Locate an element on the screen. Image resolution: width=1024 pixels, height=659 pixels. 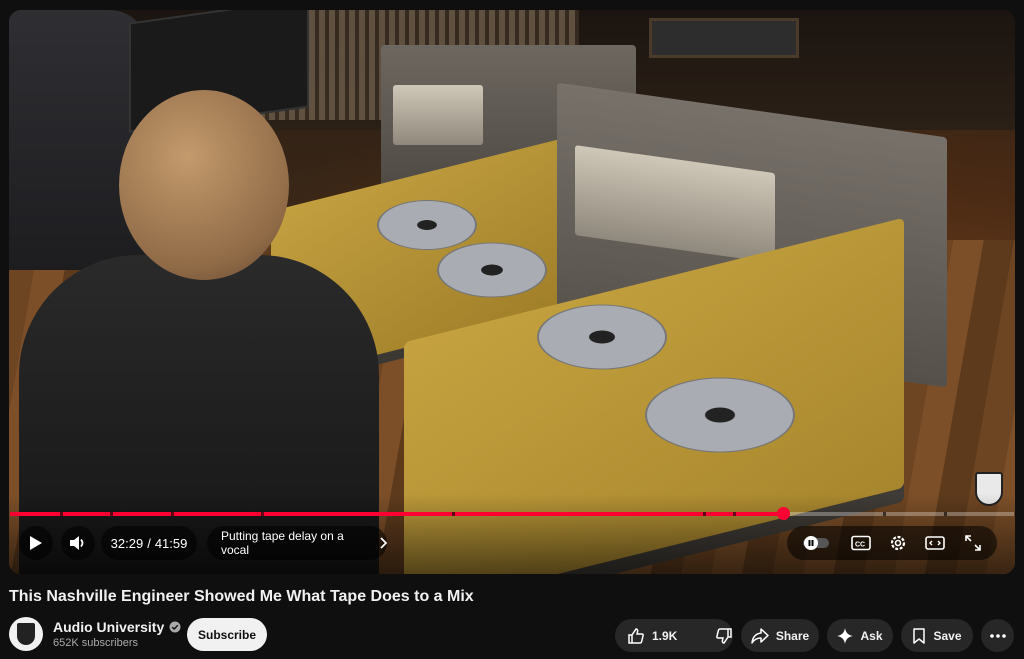
theater-mode-icon is located at coordinates (935, 543).